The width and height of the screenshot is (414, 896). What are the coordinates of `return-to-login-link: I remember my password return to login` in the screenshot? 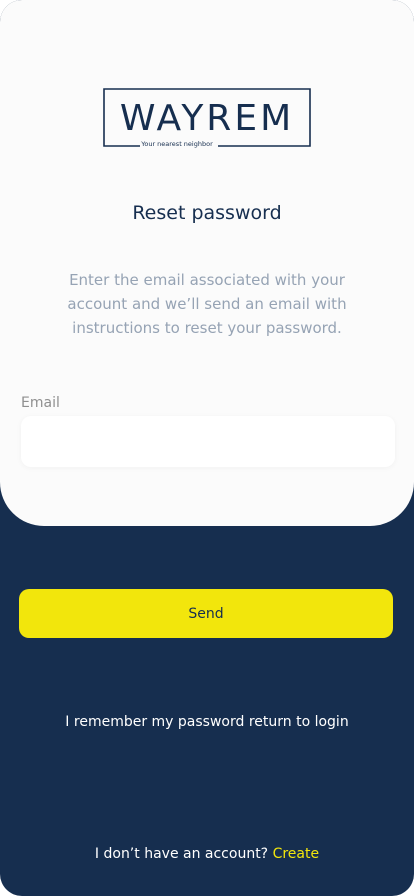 It's located at (207, 722).